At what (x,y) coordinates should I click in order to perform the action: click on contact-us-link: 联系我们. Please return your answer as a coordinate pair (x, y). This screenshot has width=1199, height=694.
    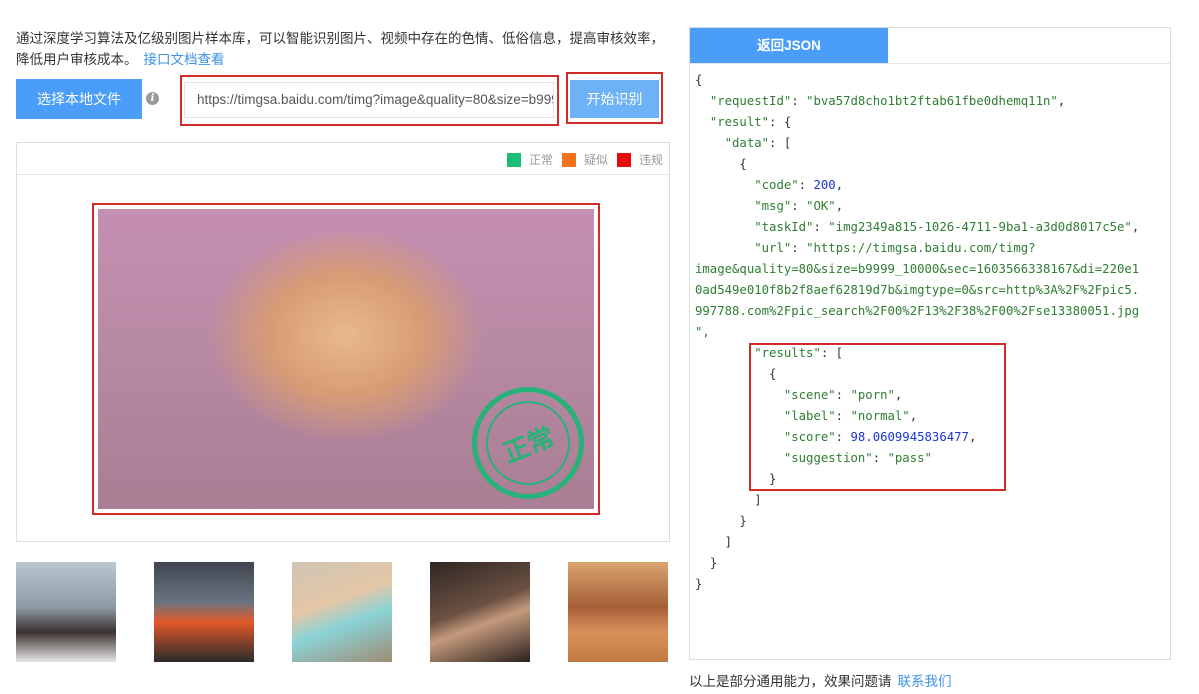
    Looking at the image, I should click on (925, 681).